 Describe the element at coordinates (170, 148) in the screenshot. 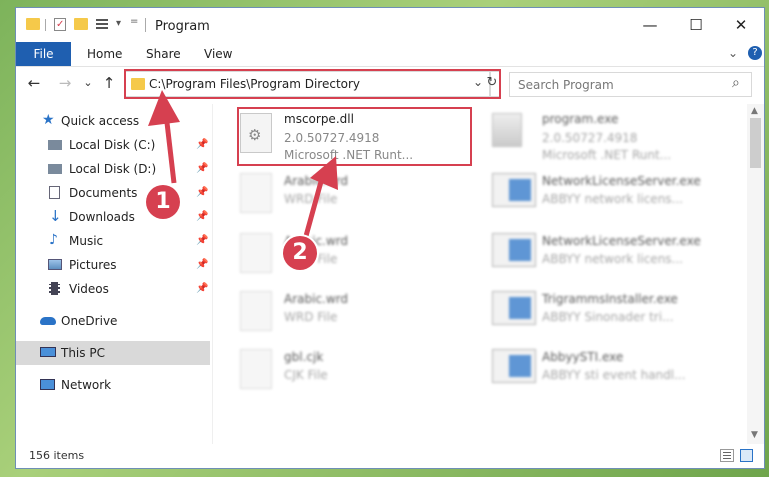

I see `arrow-1-shaft` at that location.